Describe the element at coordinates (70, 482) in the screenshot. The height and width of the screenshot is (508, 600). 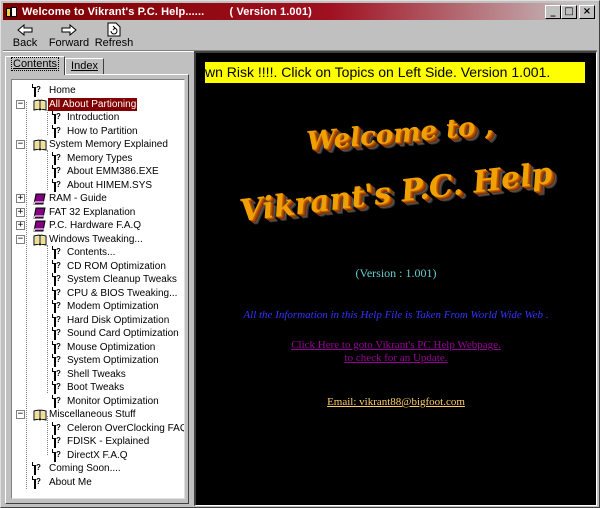
I see `tree-label: About Me` at that location.